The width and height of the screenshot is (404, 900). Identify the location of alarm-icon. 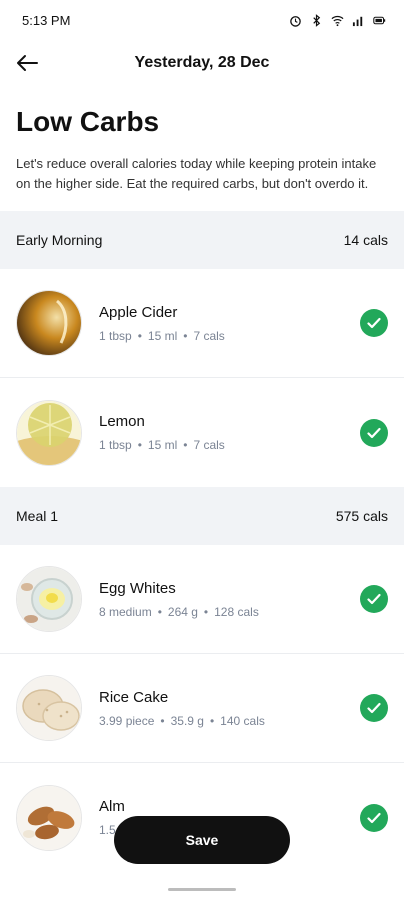
(295, 21).